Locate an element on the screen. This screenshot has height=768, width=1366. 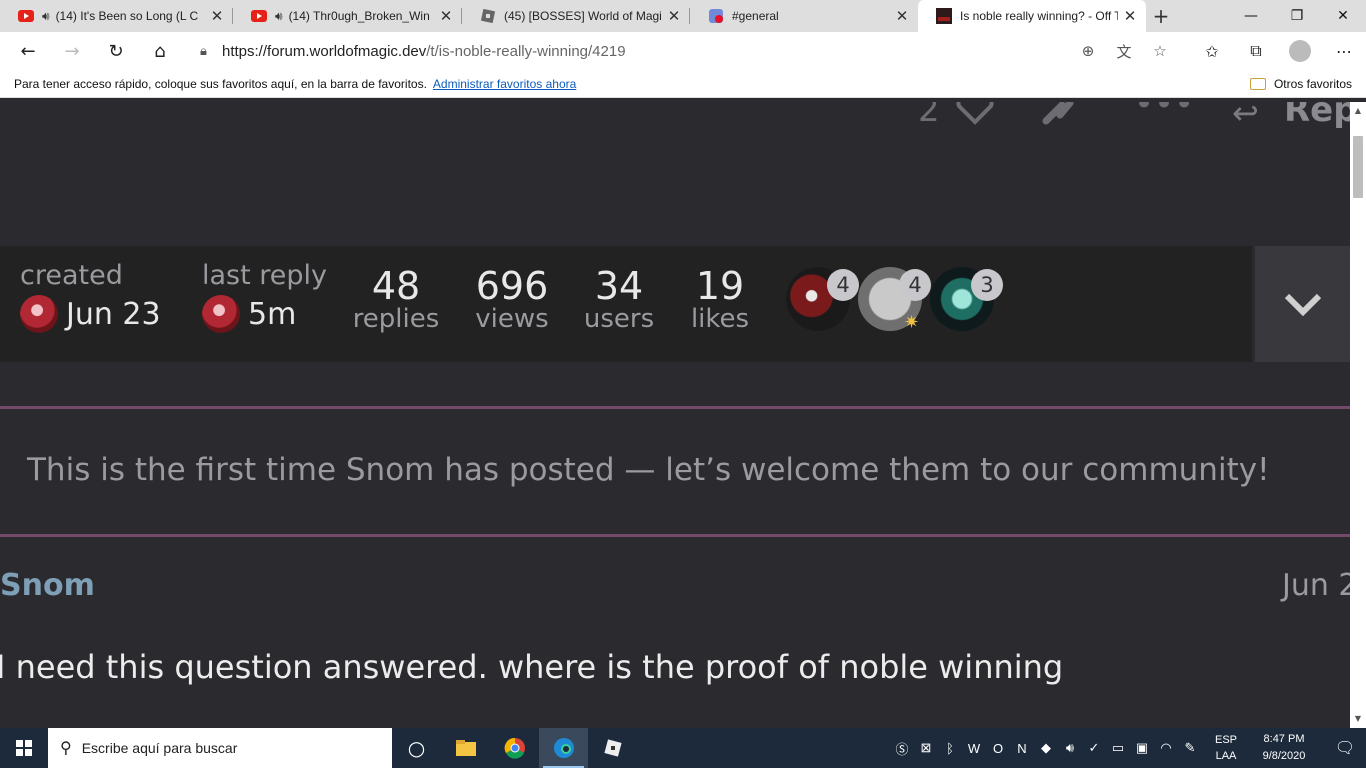
close-window-icon: ✕ is located at coordinates (1343, 16).